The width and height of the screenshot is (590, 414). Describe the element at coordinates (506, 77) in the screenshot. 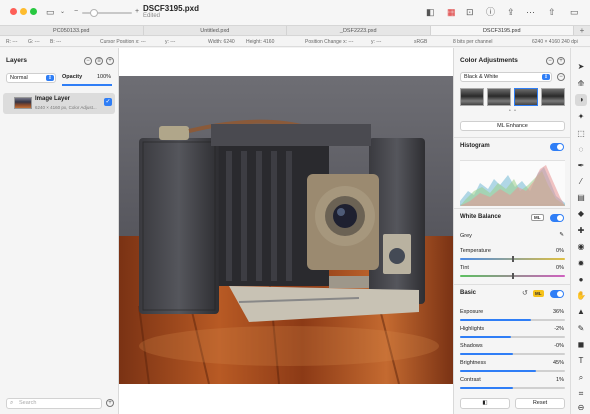

I see `preset-select: Black & White ⇕` at that location.